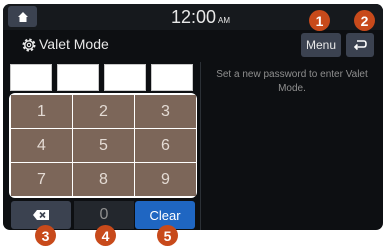 This screenshot has width=390, height=246. Describe the element at coordinates (41, 179) in the screenshot. I see `key-7: 7` at that location.